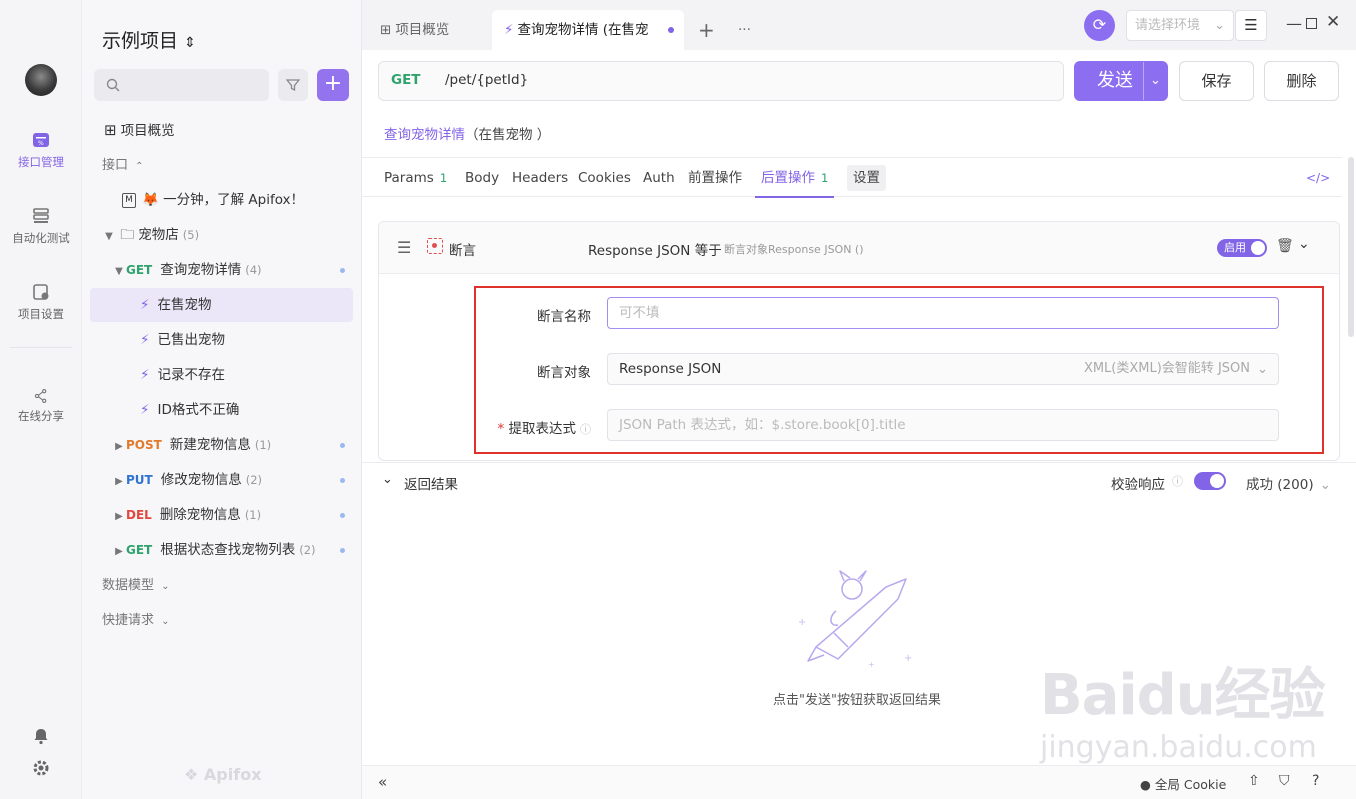 Image resolution: width=1356 pixels, height=799 pixels. I want to click on tab-post-processors: 后置操作 1, so click(795, 178).